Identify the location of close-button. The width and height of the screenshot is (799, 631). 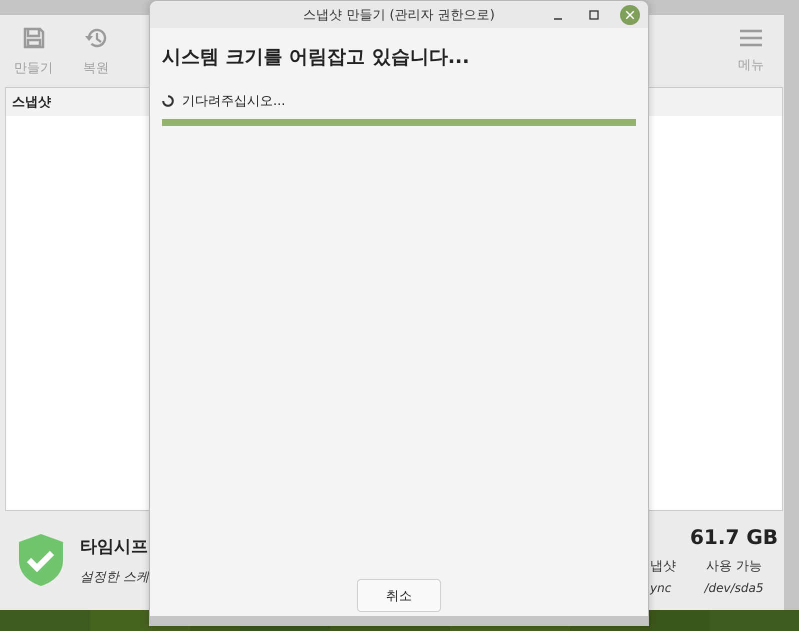
(630, 14).